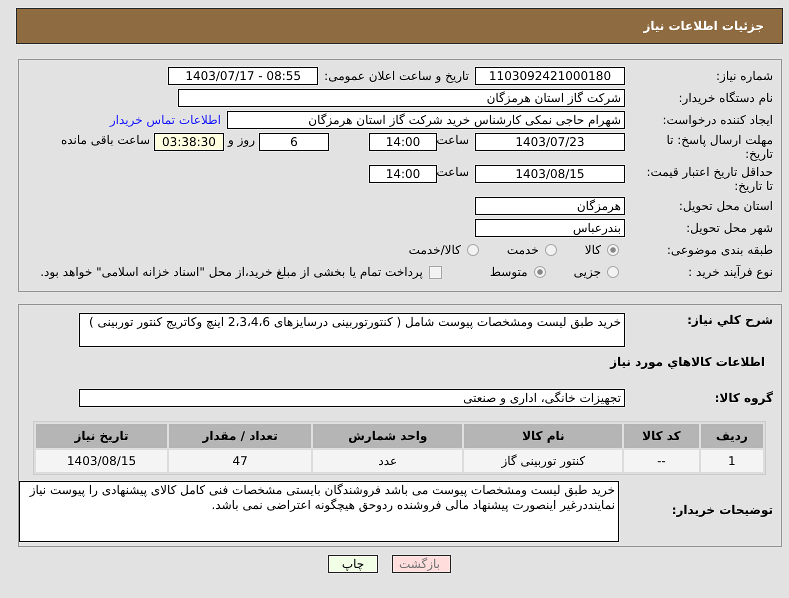 The image size is (789, 598). What do you see at coordinates (426, 120) in the screenshot?
I see `creator-field: شهرام حاجی نمکی کارشناس خرید شرکت گاز استان هرمزگان` at bounding box center [426, 120].